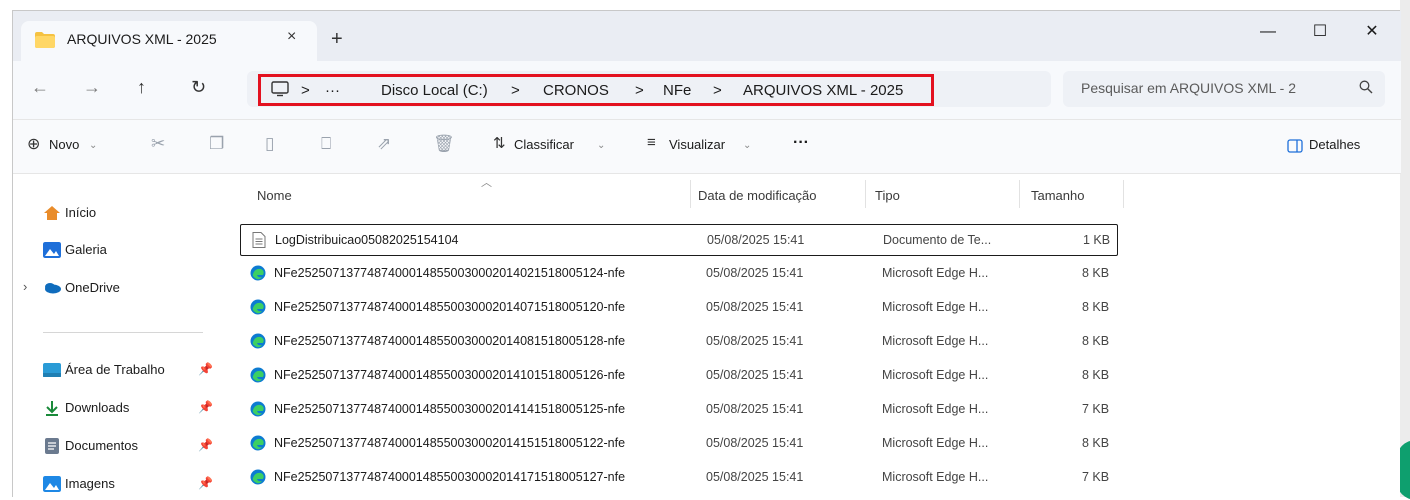 This screenshot has height=500, width=1410. What do you see at coordinates (115, 251) in the screenshot?
I see `sidebar-item-galeria: Galeria` at bounding box center [115, 251].